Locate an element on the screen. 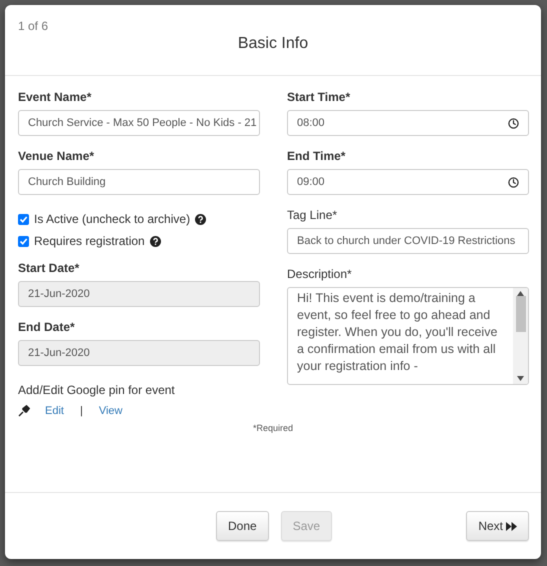 This screenshot has height=566, width=547. checkbox-label: Is Active (uncheck to archive) is located at coordinates (112, 219).